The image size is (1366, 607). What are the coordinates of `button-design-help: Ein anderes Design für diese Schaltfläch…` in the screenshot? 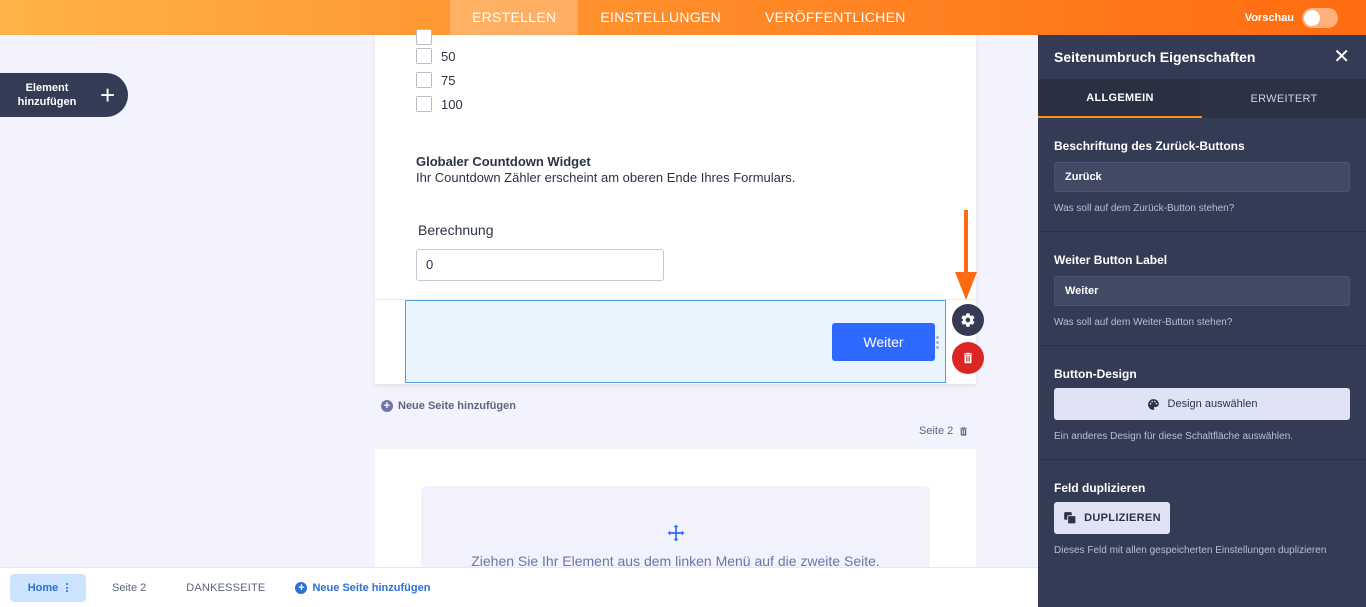 It's located at (1174, 436).